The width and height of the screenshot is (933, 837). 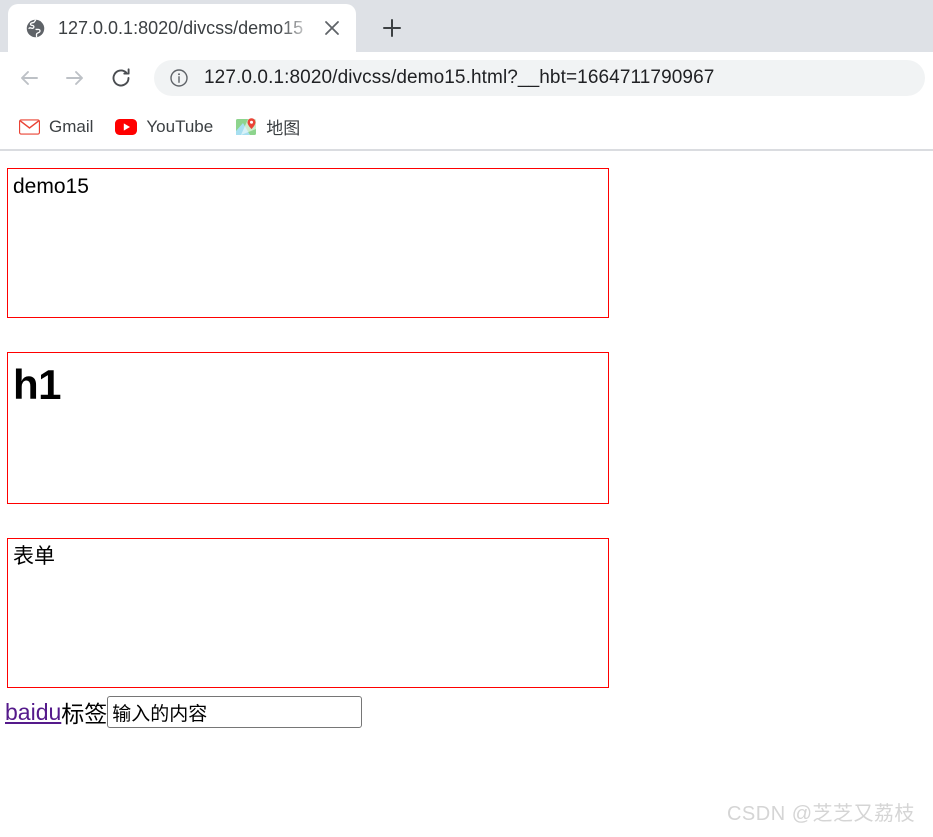 What do you see at coordinates (246, 127) in the screenshot?
I see `google-maps-icon` at bounding box center [246, 127].